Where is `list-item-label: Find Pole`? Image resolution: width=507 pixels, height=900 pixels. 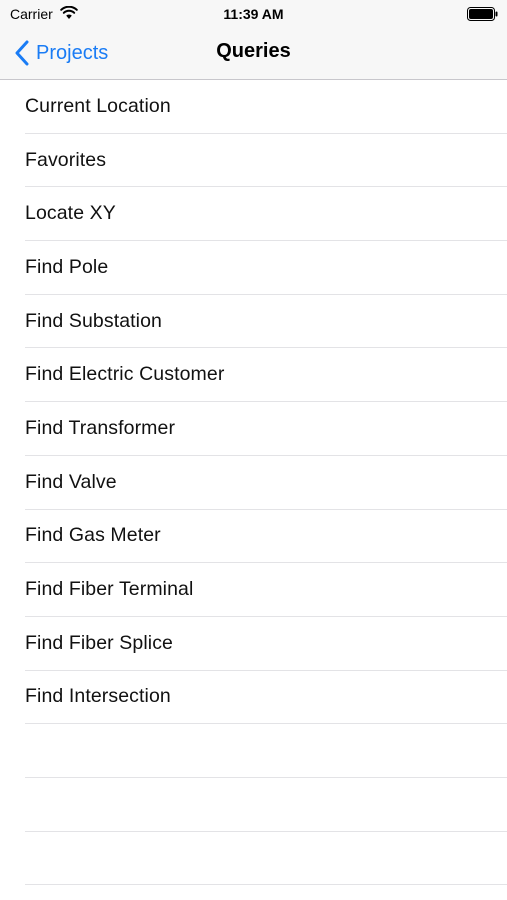
list-item-label: Find Pole is located at coordinates (67, 266).